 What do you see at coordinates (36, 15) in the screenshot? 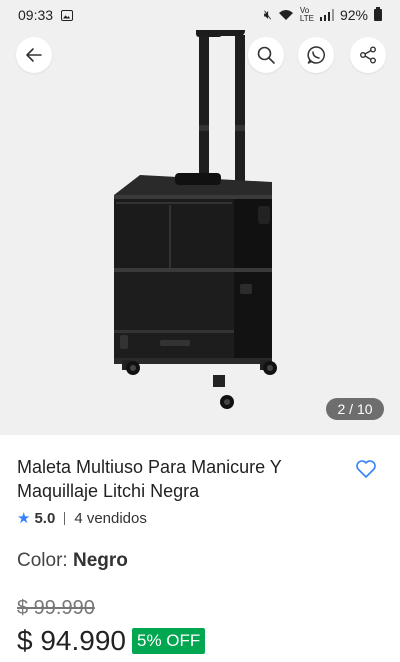
I see `status-time: 09:33` at bounding box center [36, 15].